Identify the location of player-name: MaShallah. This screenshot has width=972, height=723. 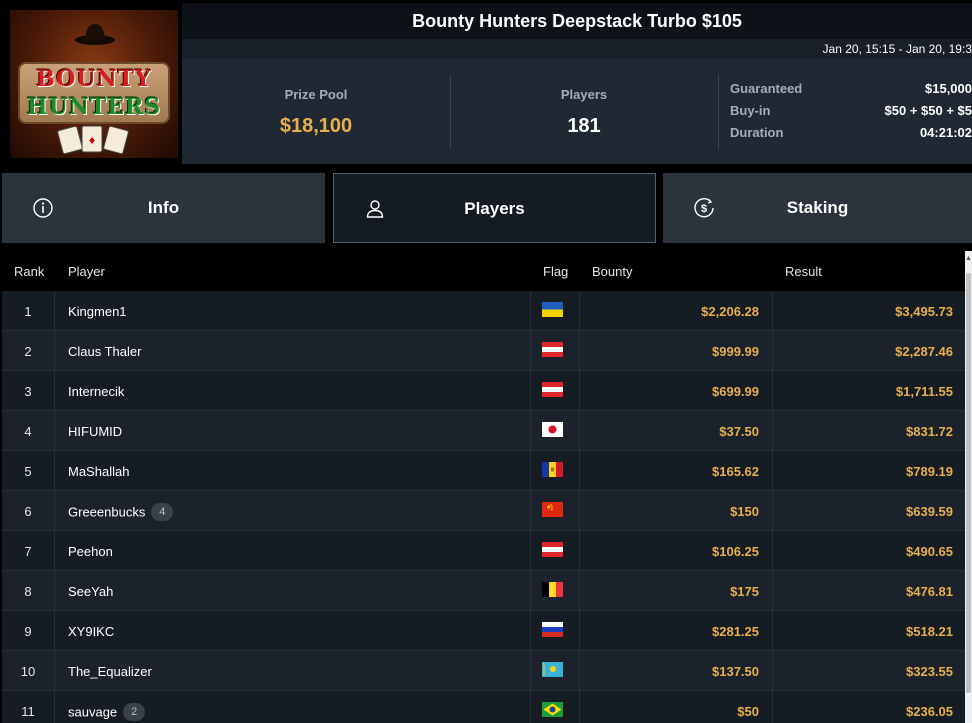
(98, 471).